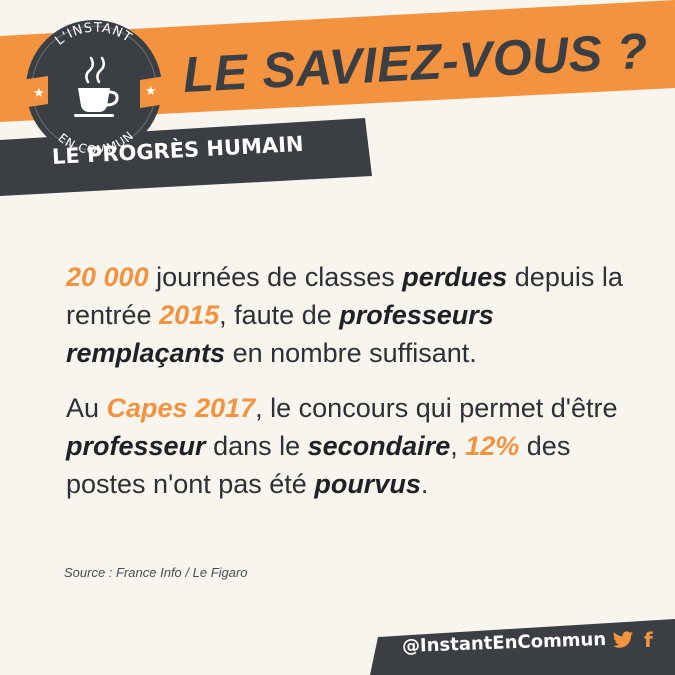 This screenshot has height=675, width=675. Describe the element at coordinates (455, 277) in the screenshot. I see `emphasis-text: perdues` at that location.